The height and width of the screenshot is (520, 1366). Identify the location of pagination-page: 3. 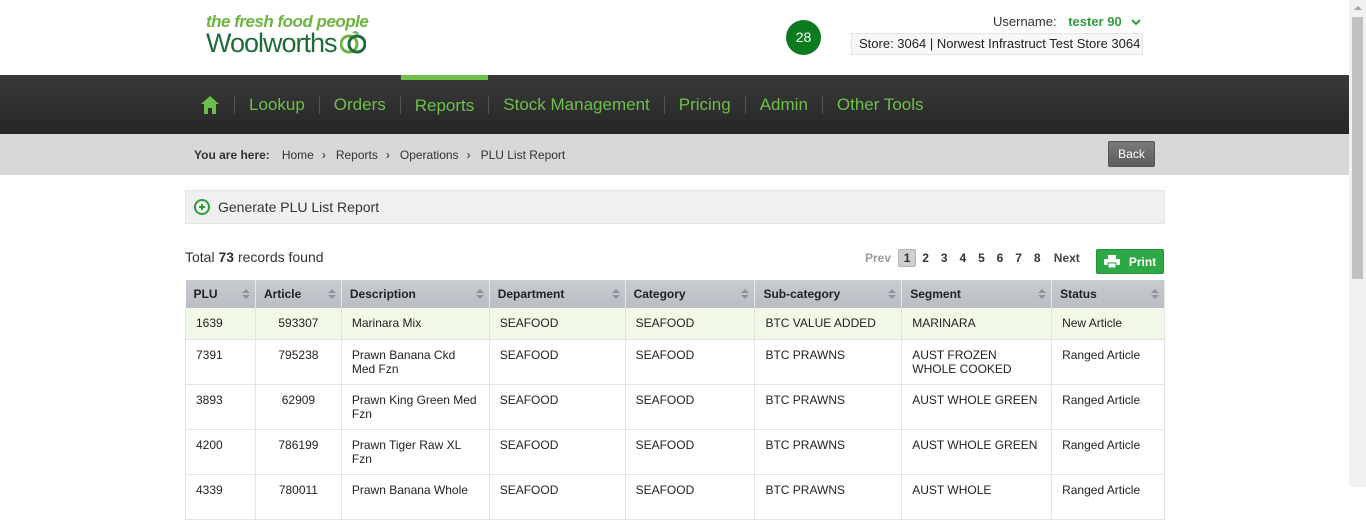
(944, 258).